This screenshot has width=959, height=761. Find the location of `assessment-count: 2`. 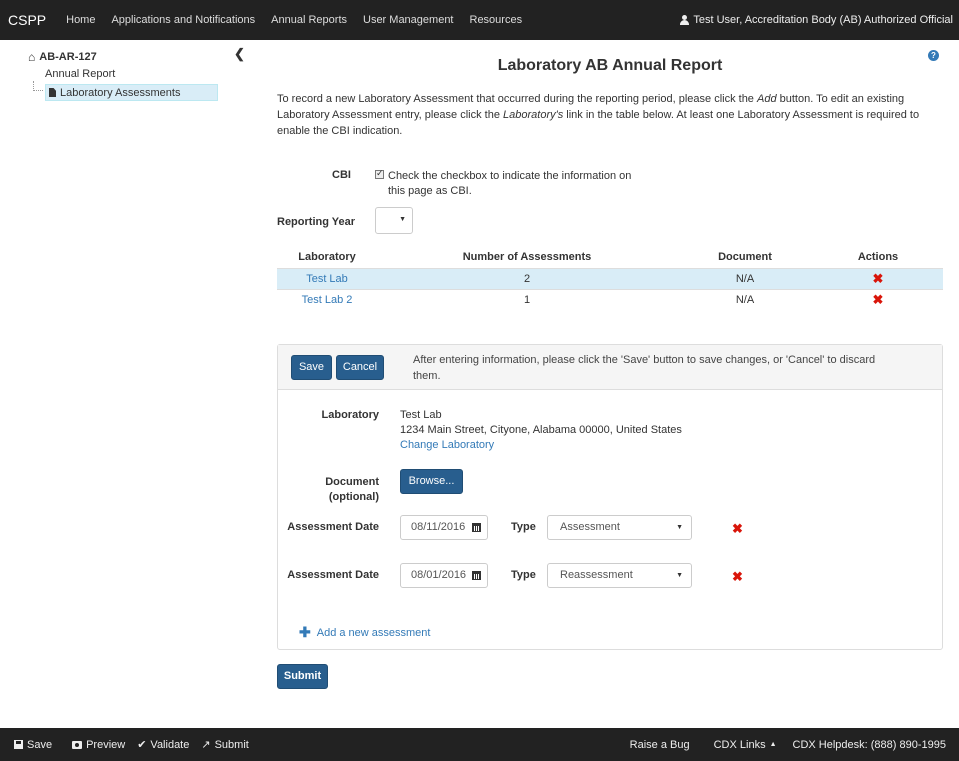

assessment-count: 2 is located at coordinates (527, 278).